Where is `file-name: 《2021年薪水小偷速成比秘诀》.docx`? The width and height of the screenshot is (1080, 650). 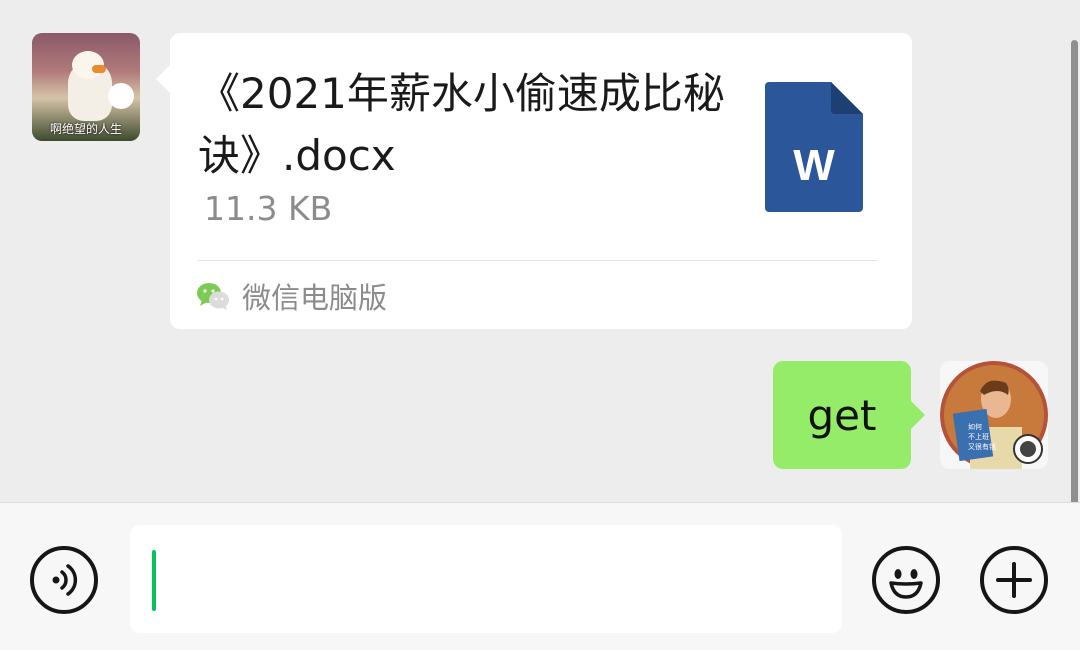
file-name: 《2021年薪水小偷速成比秘诀》.docx is located at coordinates (461, 124).